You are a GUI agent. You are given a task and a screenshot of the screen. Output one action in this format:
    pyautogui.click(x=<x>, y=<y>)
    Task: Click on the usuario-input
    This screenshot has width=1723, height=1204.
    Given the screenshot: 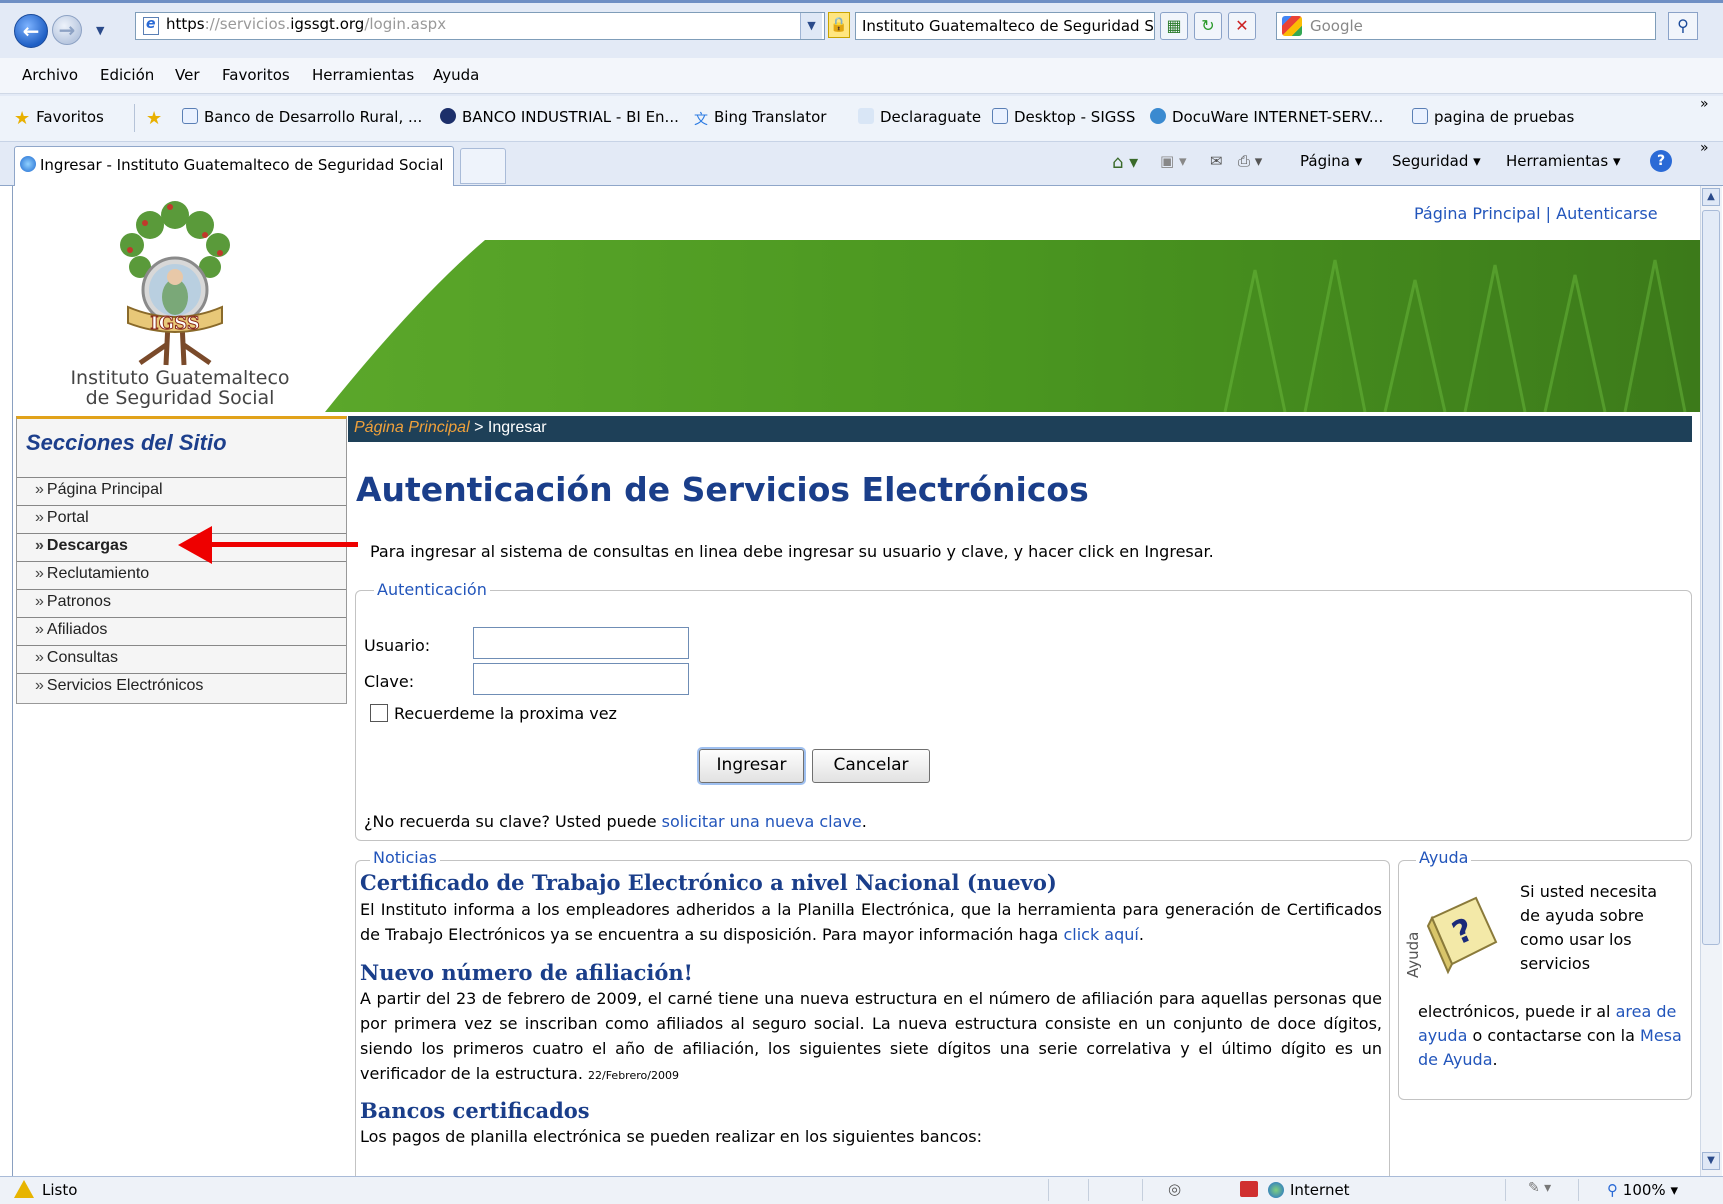 What is the action you would take?
    pyautogui.click(x=581, y=643)
    